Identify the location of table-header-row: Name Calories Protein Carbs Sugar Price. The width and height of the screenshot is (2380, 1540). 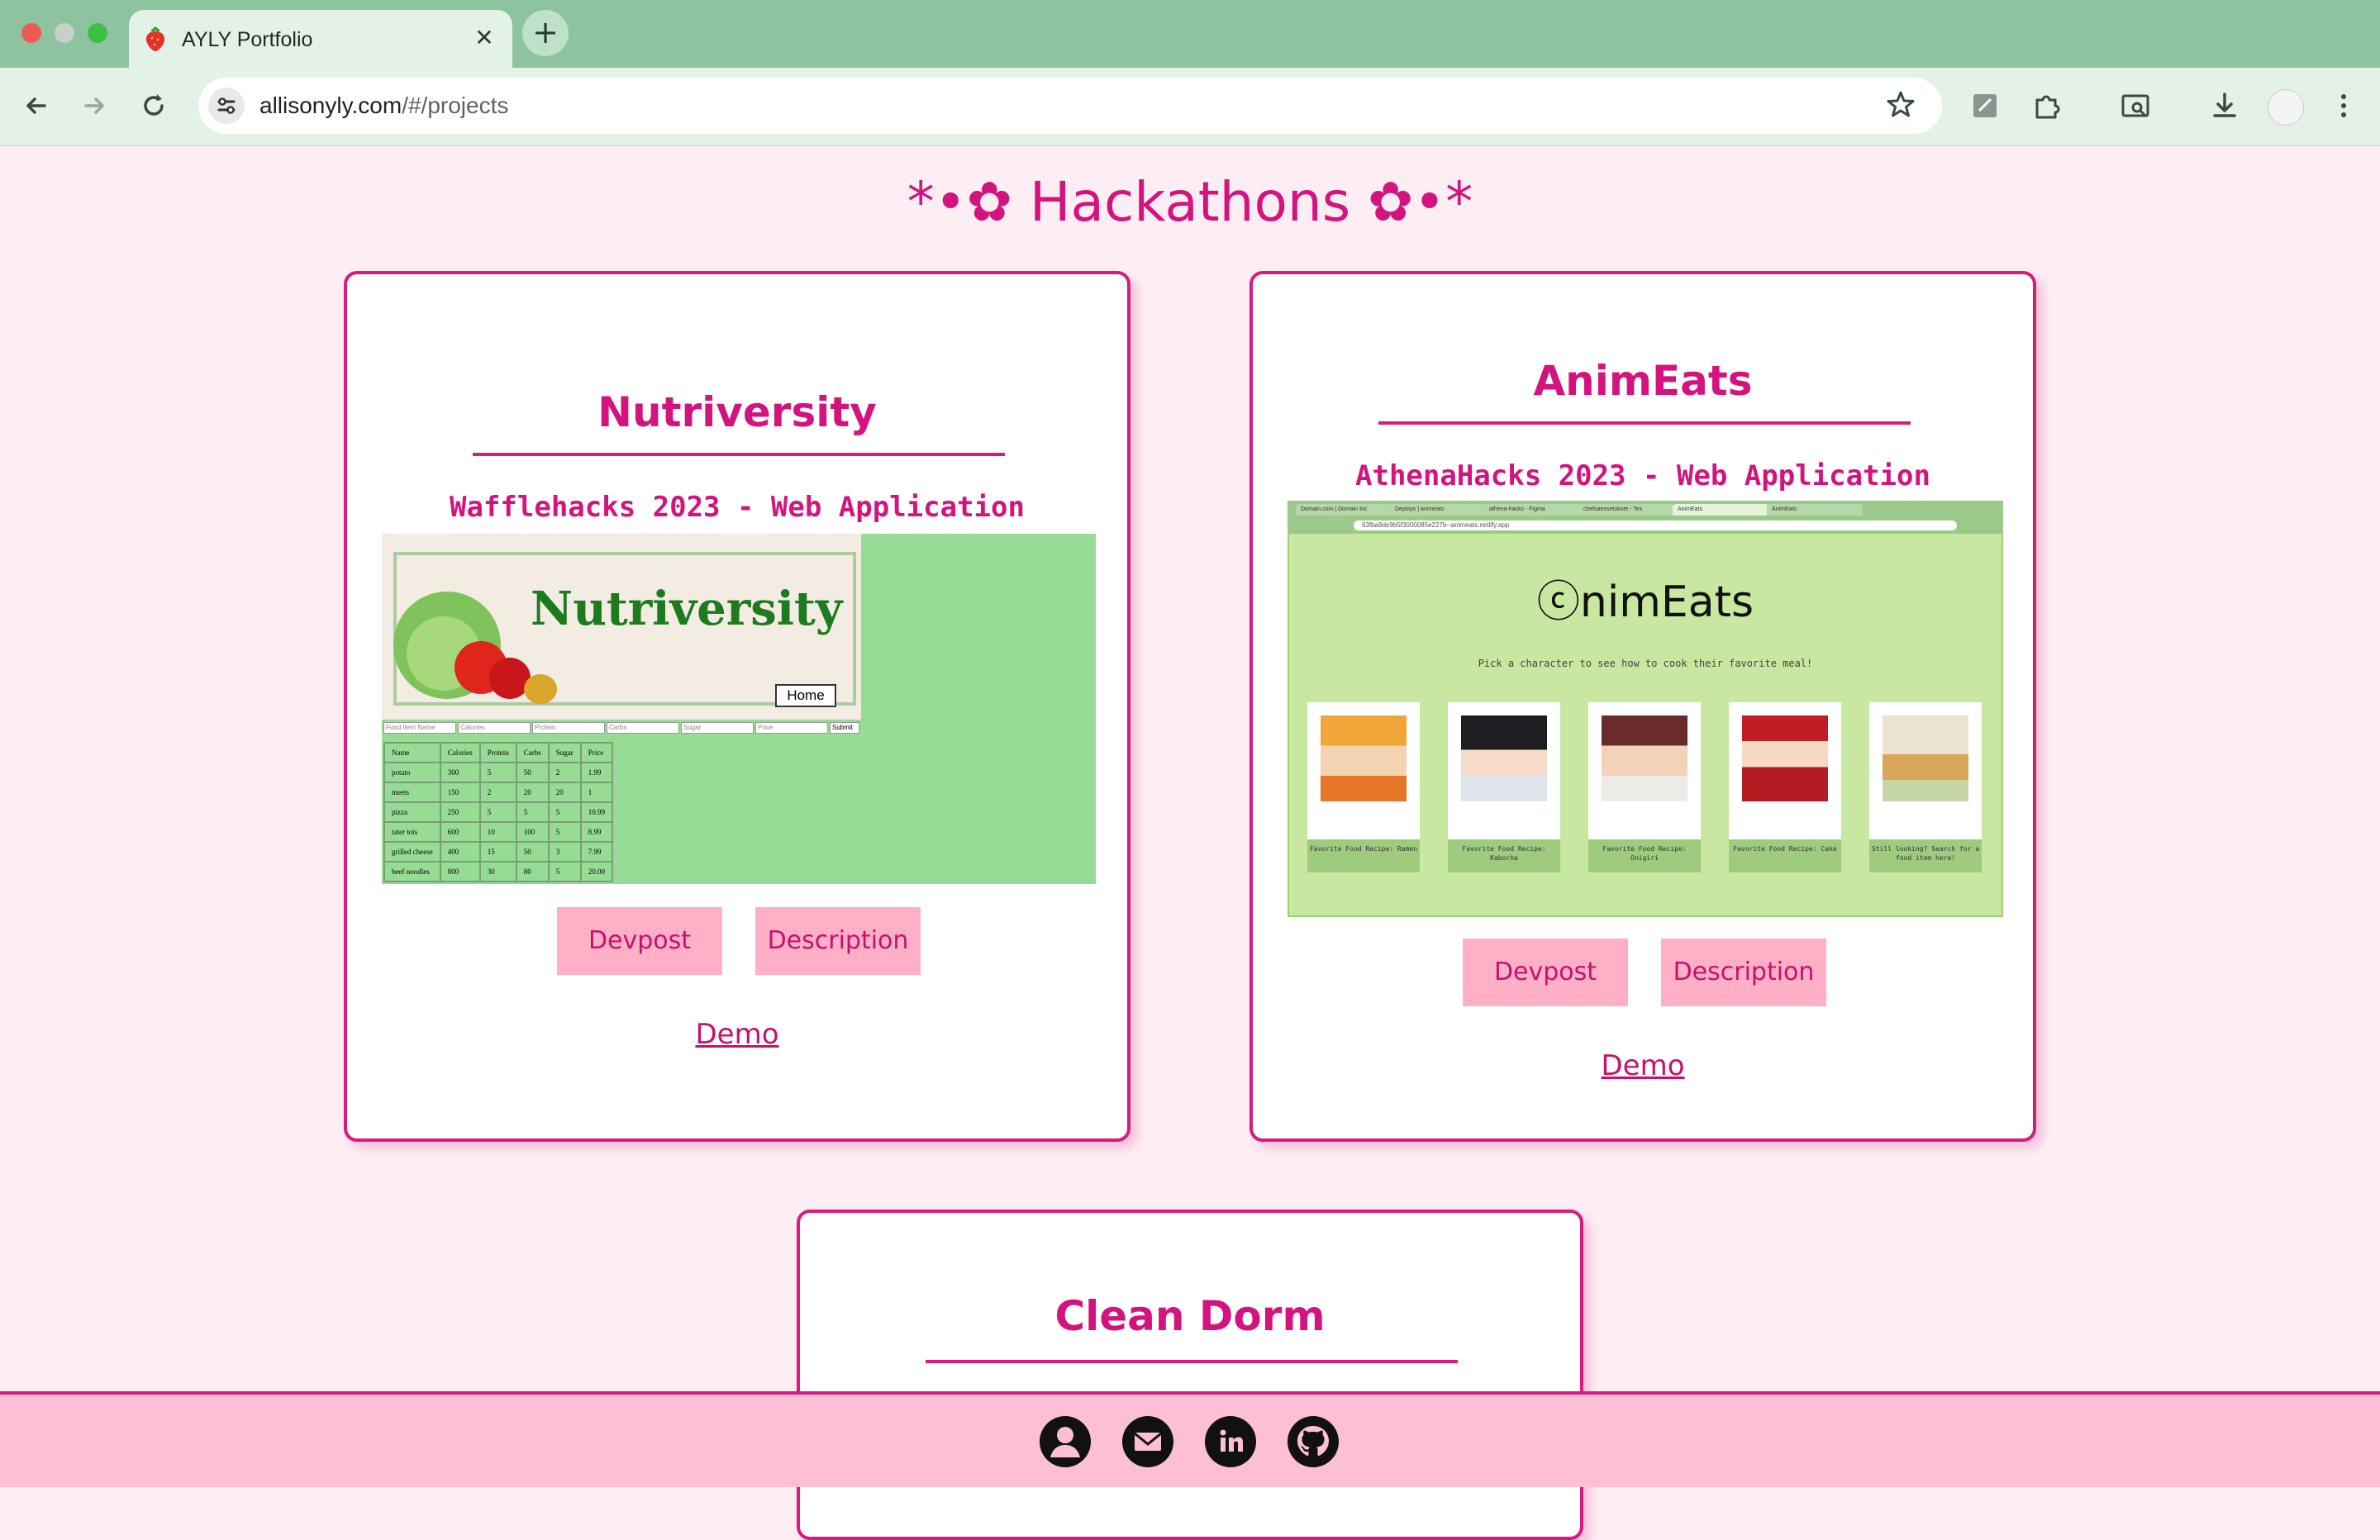
(498, 752).